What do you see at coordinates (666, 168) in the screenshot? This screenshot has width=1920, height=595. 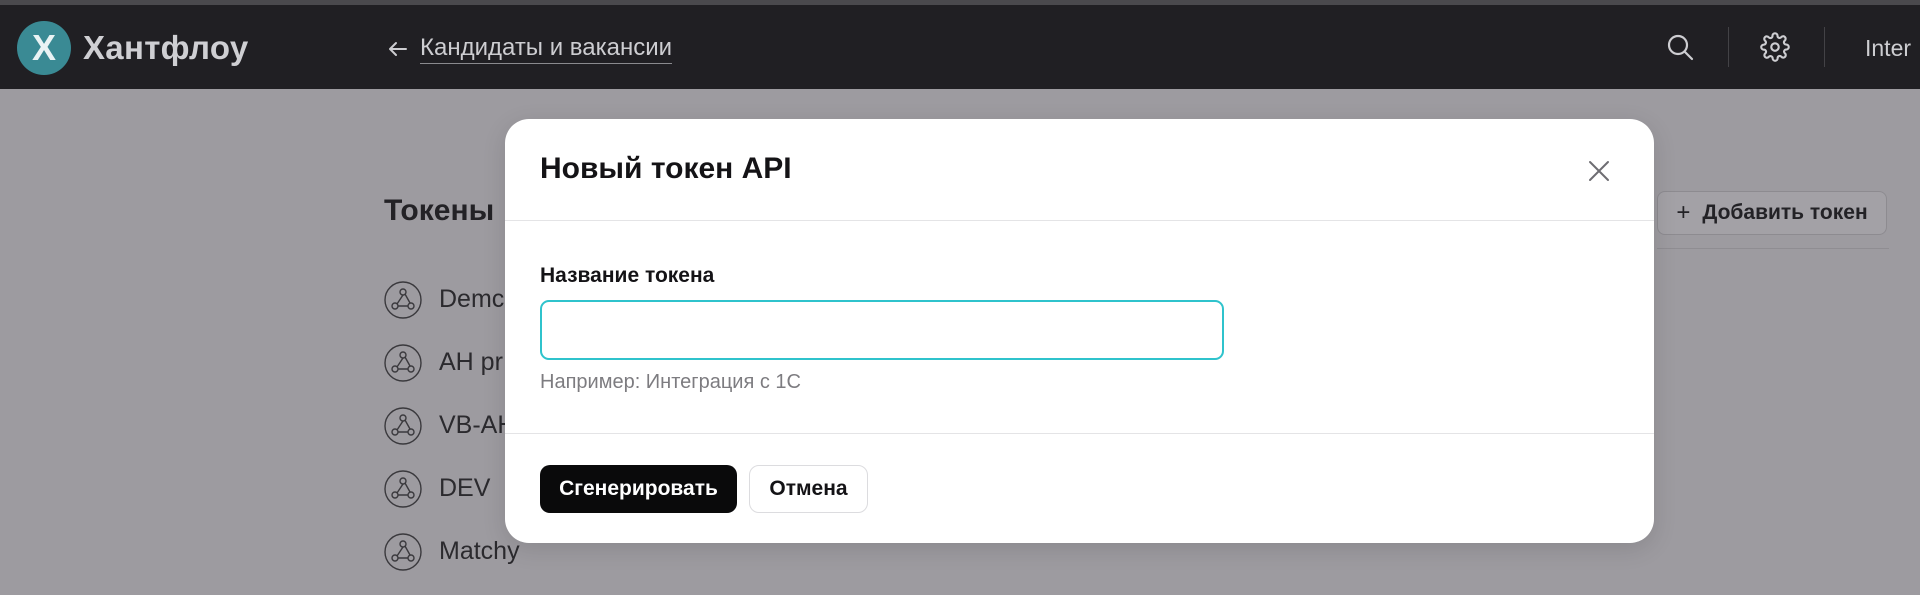 I see `dialog-title: Новый токен API` at bounding box center [666, 168].